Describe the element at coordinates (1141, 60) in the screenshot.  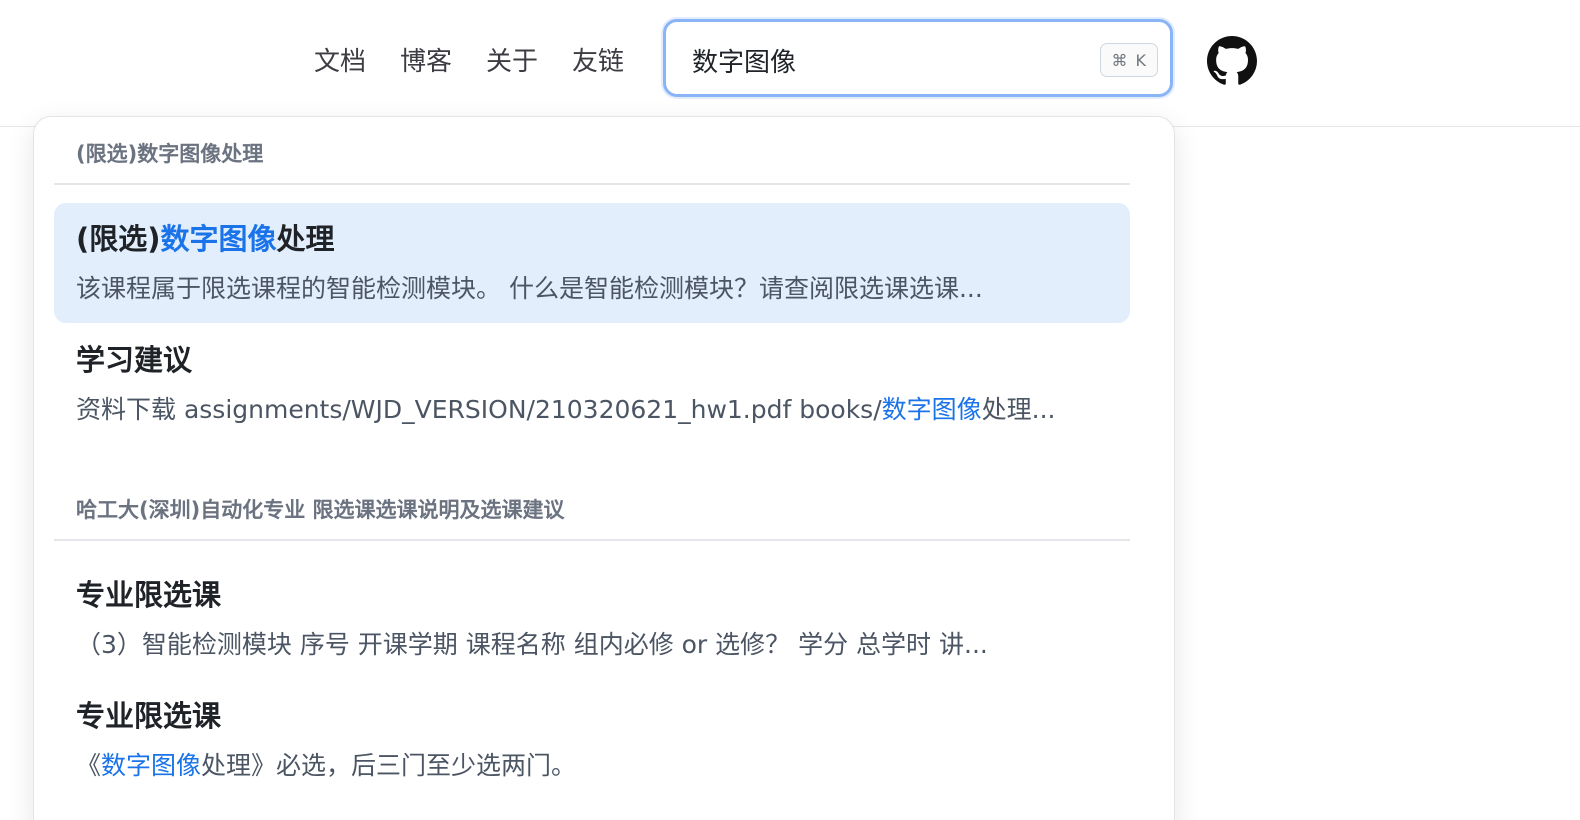
I see `shortcut-key-label: K` at that location.